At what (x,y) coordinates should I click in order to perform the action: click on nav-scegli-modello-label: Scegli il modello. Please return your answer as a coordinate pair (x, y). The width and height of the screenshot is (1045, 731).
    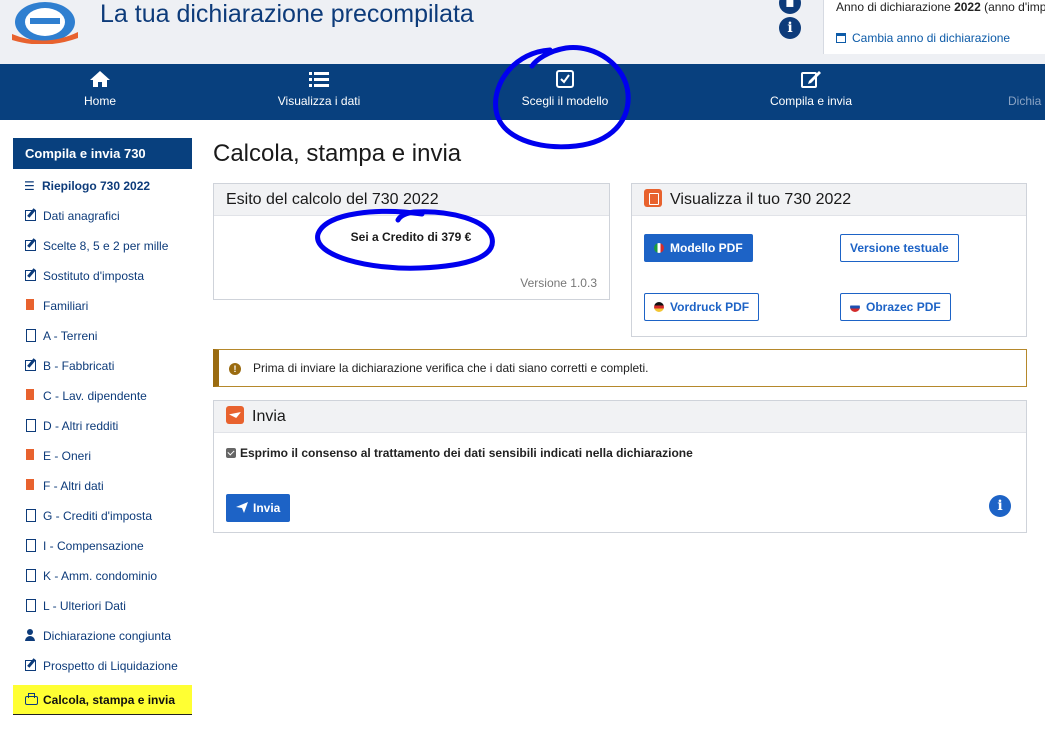
    Looking at the image, I should click on (565, 101).